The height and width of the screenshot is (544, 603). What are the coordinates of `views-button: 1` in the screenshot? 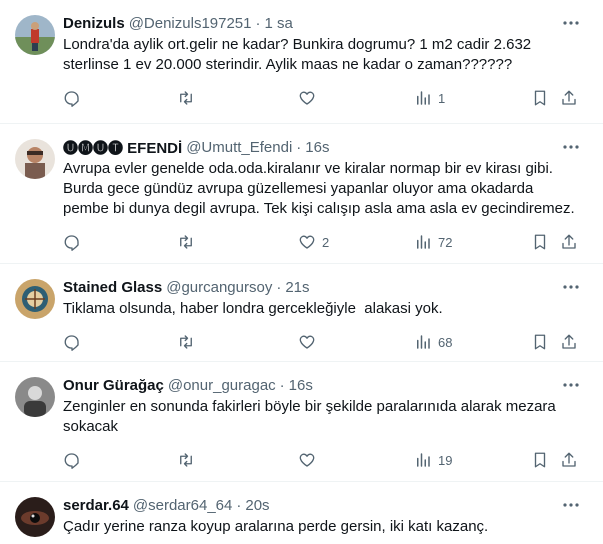 It's located at (429, 98).